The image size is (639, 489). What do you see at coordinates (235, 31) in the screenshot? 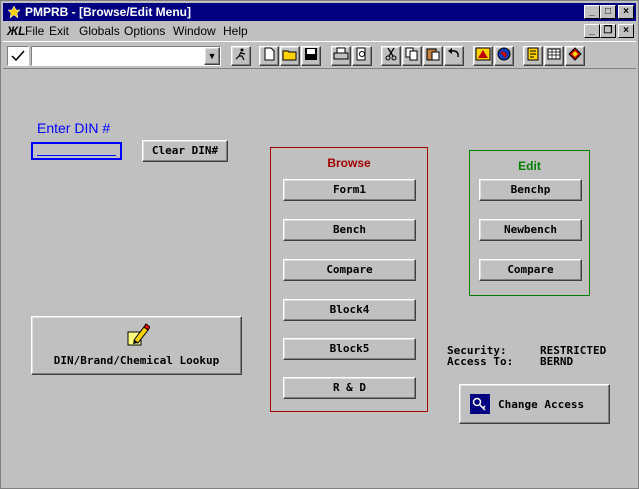
I see `menu-help: Help` at bounding box center [235, 31].